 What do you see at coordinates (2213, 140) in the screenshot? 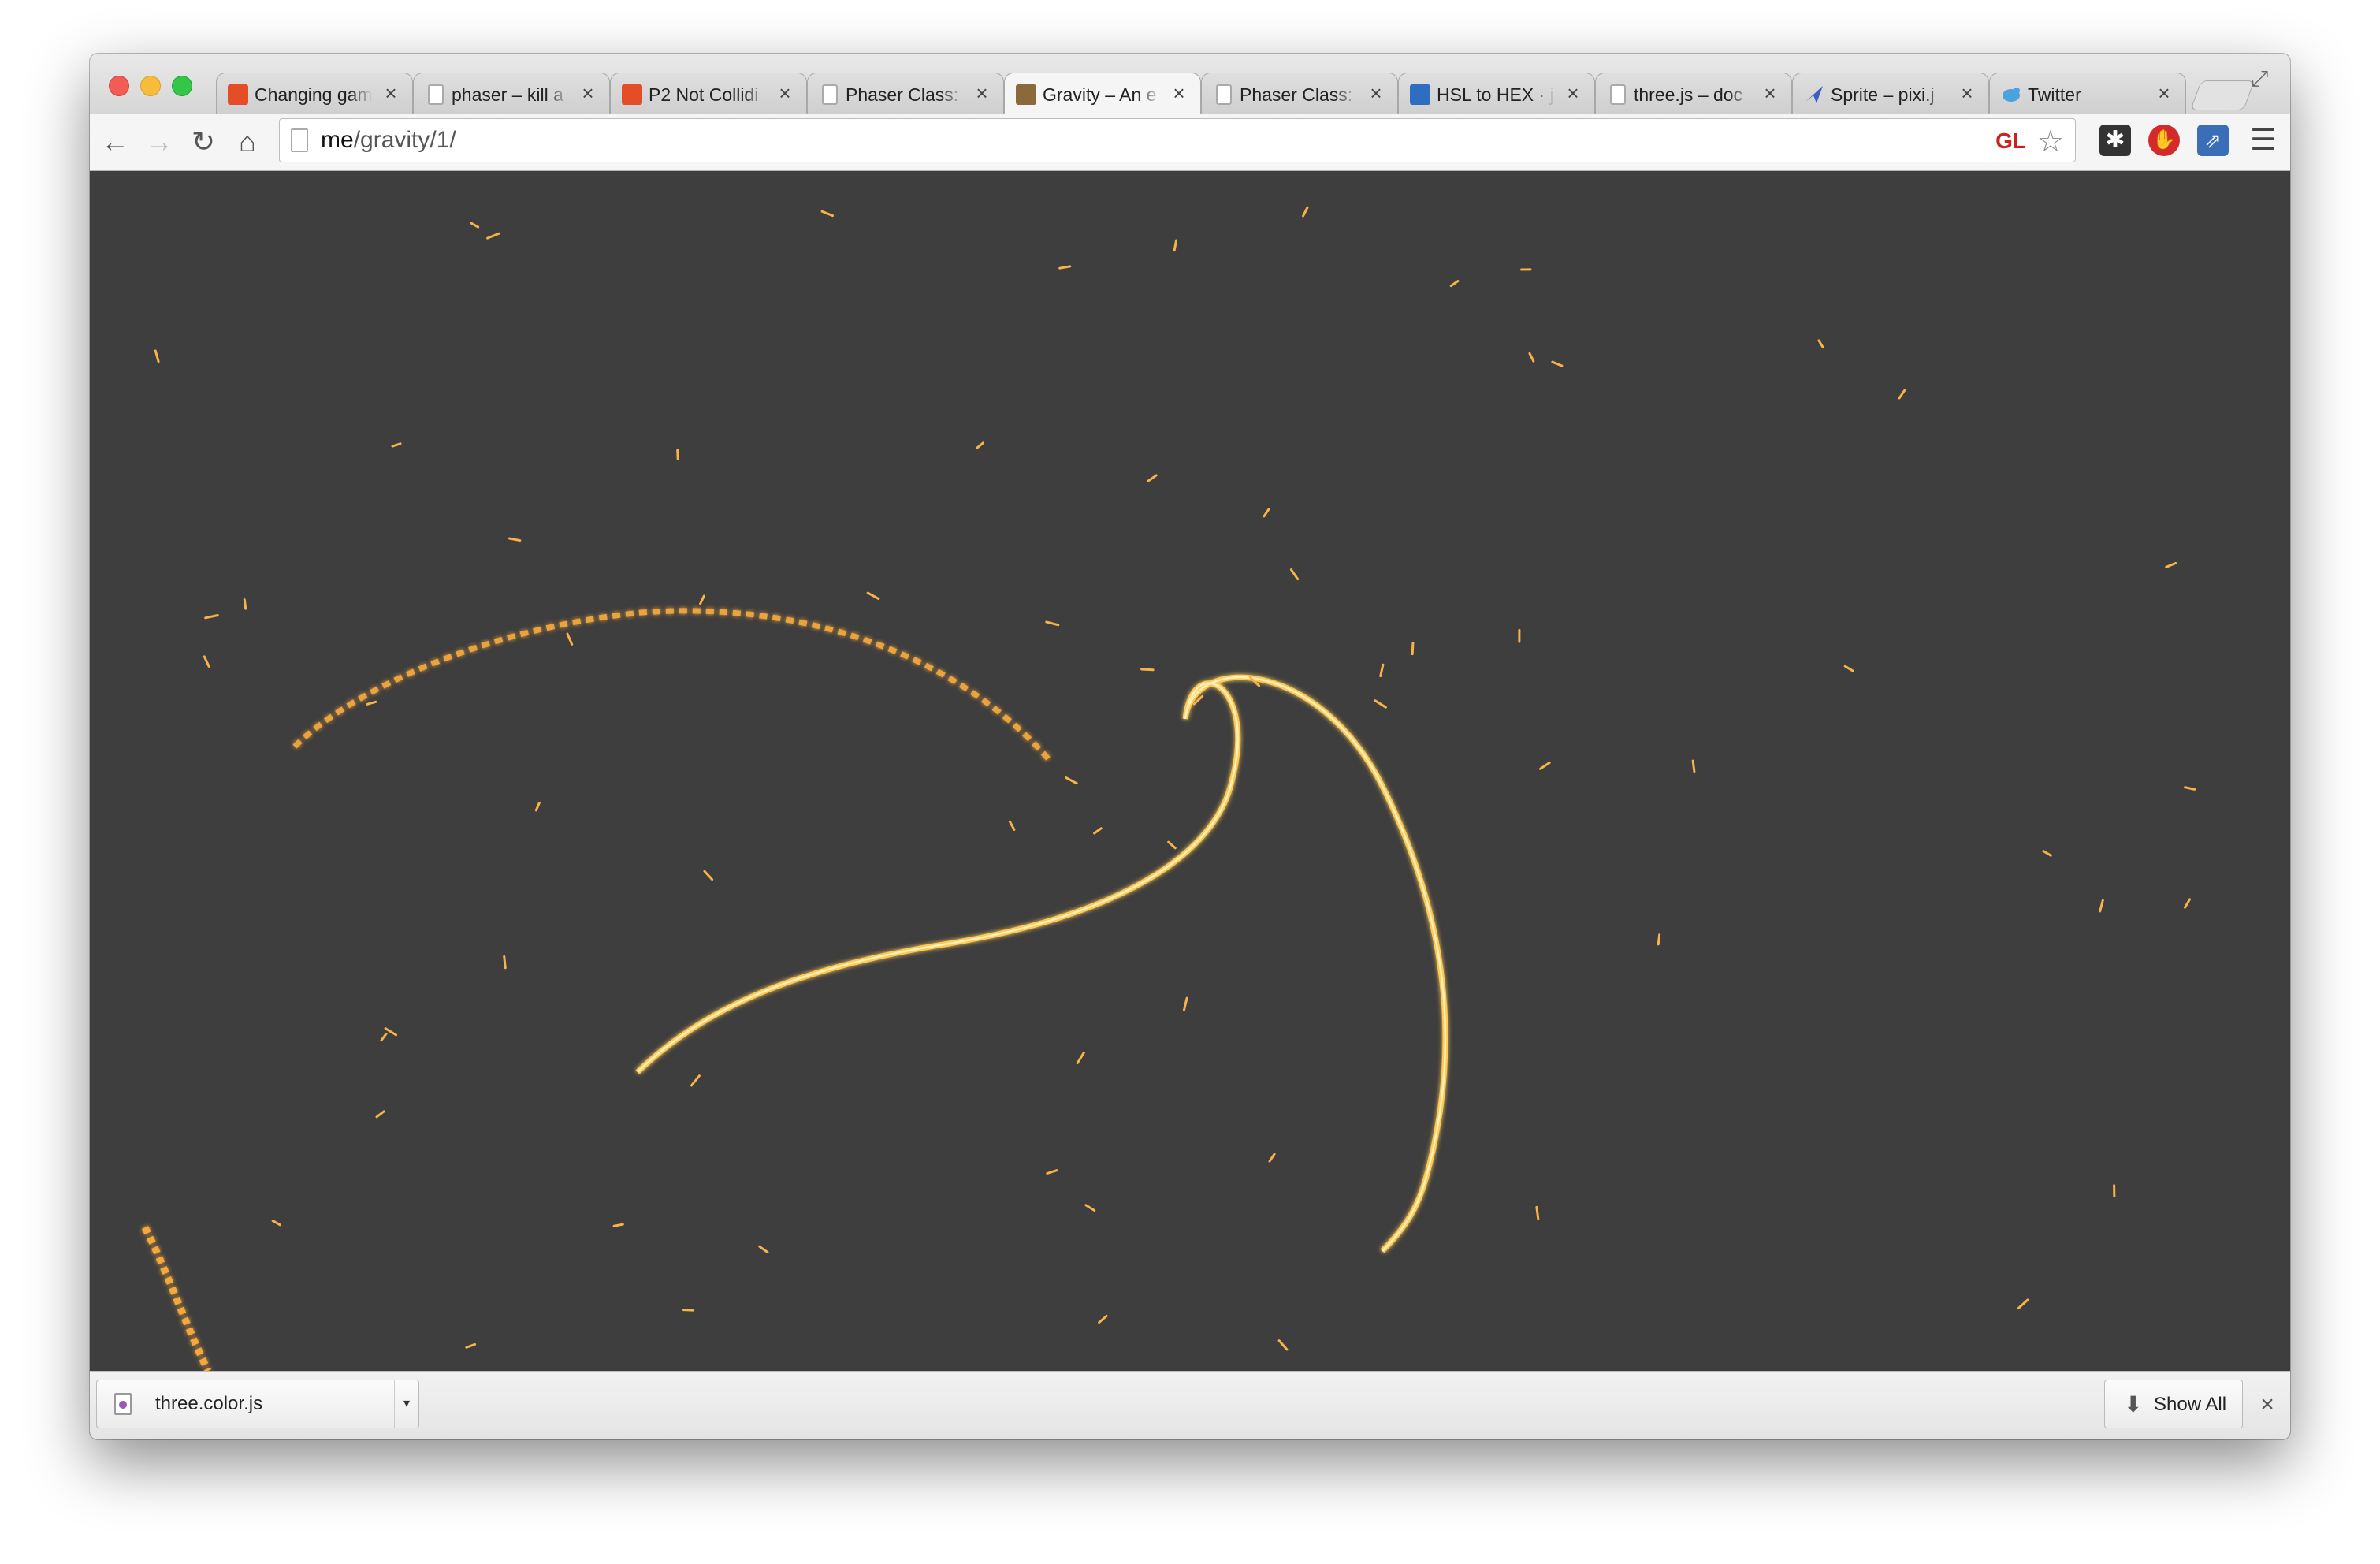
I see `extension-share-icon: ⇗` at bounding box center [2213, 140].